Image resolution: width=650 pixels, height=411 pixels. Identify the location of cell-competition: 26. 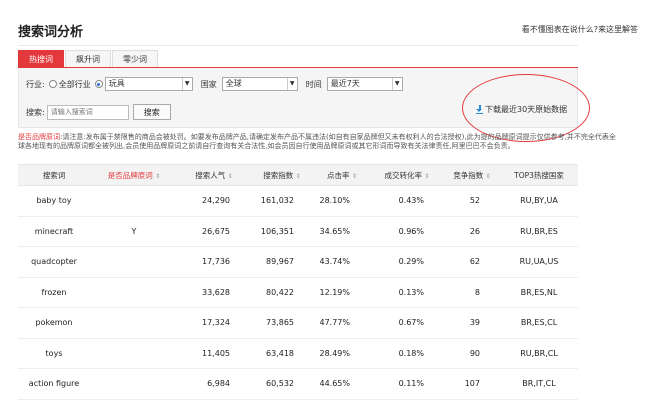
(472, 231).